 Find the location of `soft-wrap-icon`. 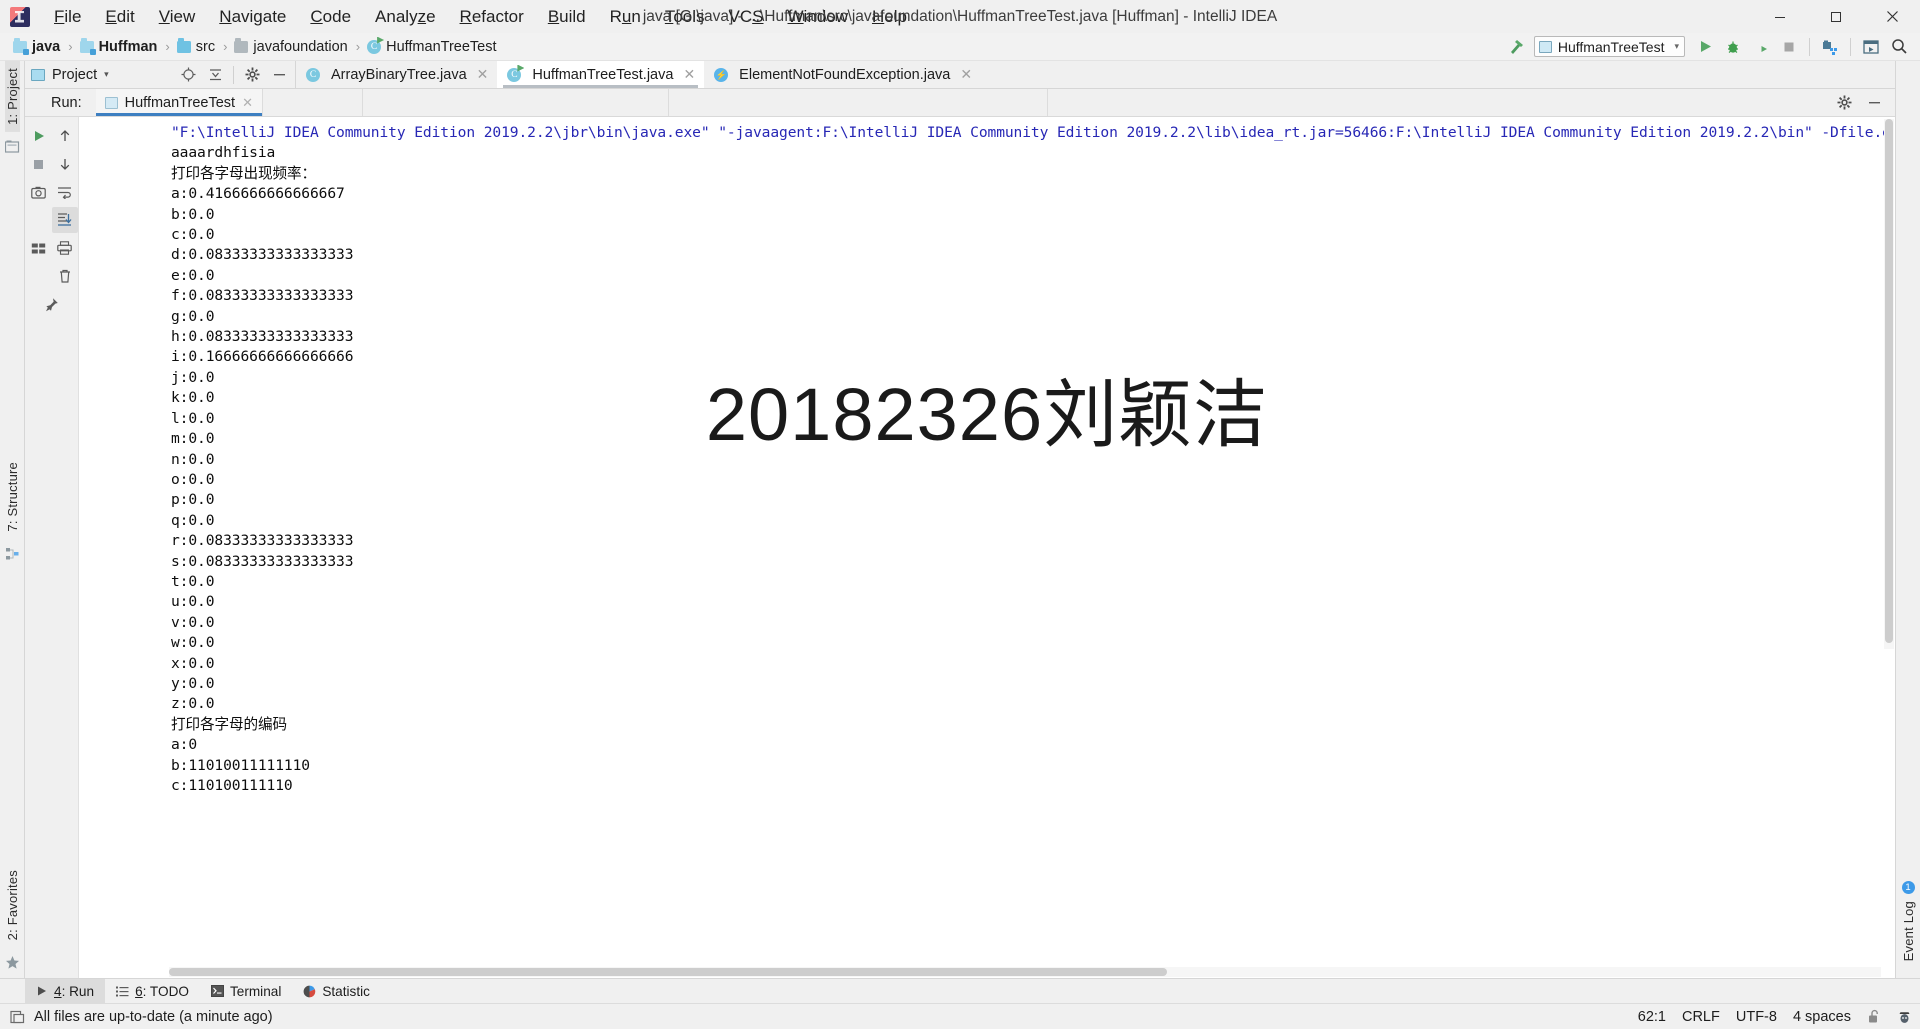

soft-wrap-icon is located at coordinates (65, 192).